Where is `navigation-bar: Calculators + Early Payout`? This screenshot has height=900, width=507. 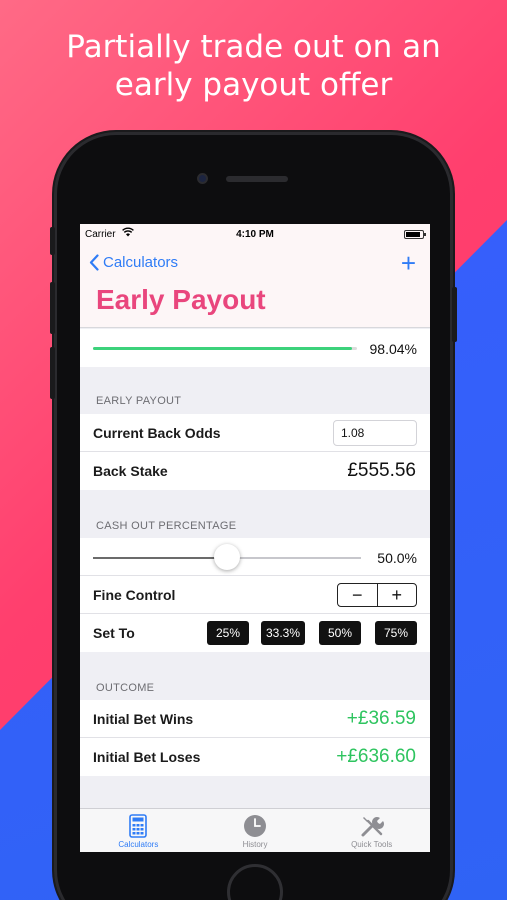 navigation-bar: Calculators + Early Payout is located at coordinates (255, 286).